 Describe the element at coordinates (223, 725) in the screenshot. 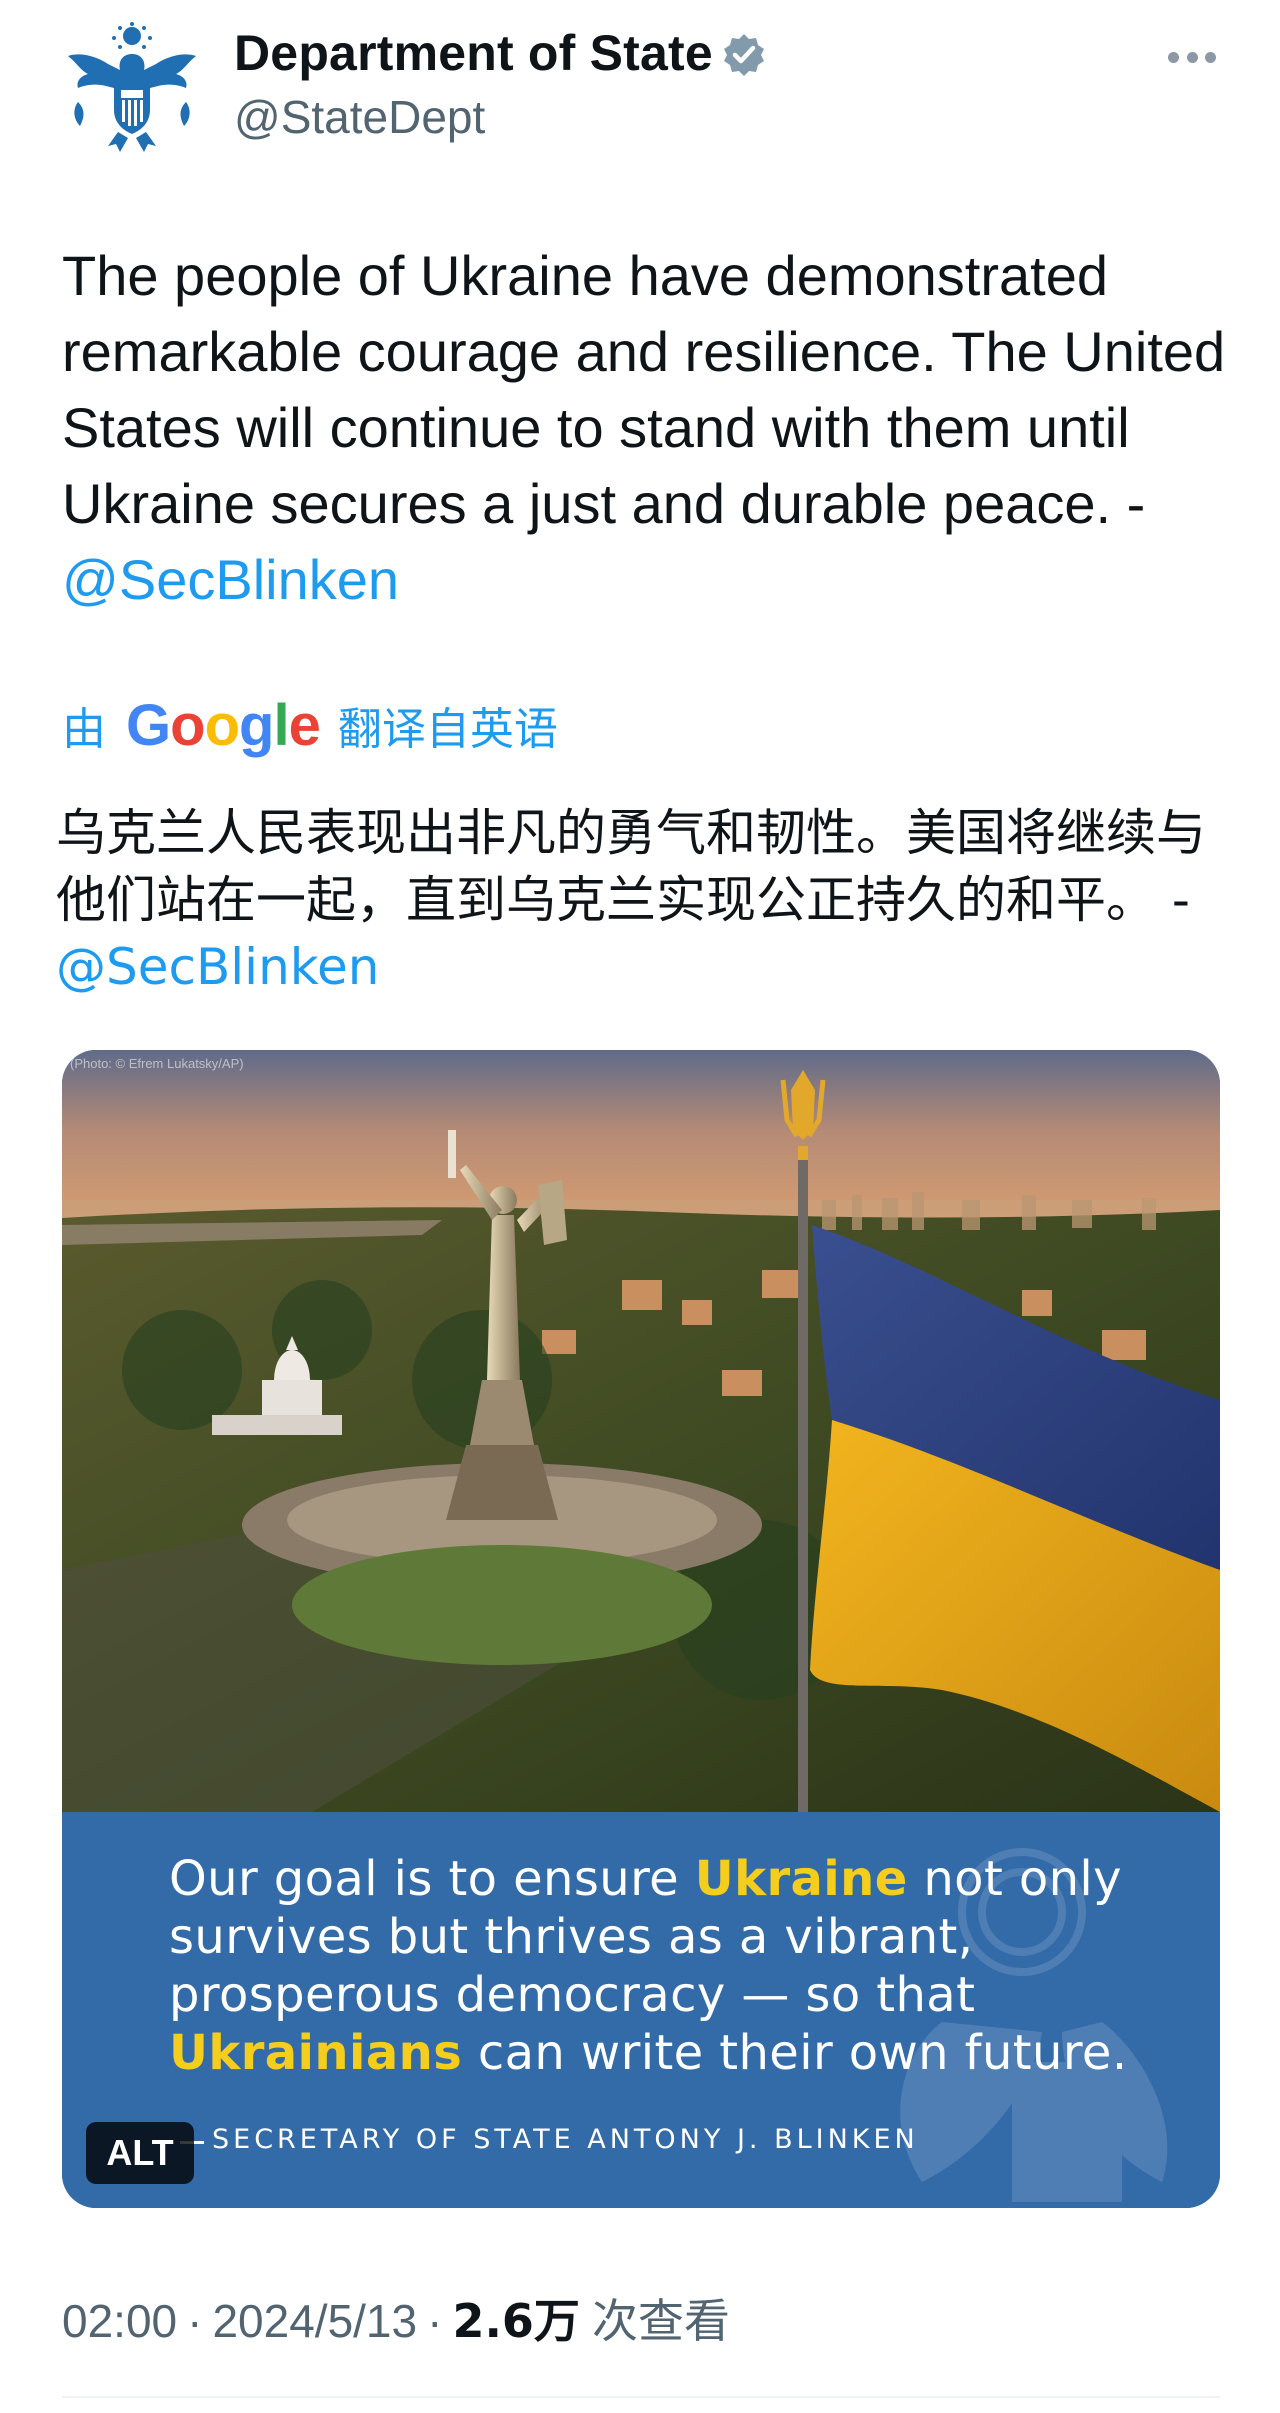

I see `google-logo-icon: Google` at that location.